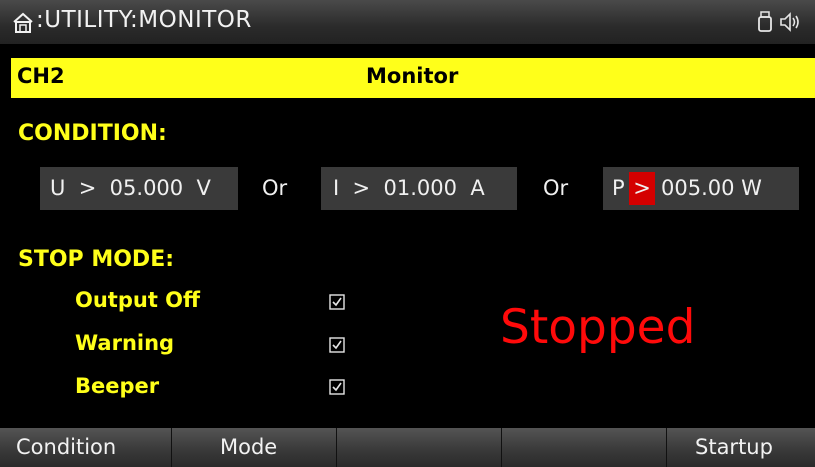  I want to click on softkey-mode: Mode, so click(254, 447).